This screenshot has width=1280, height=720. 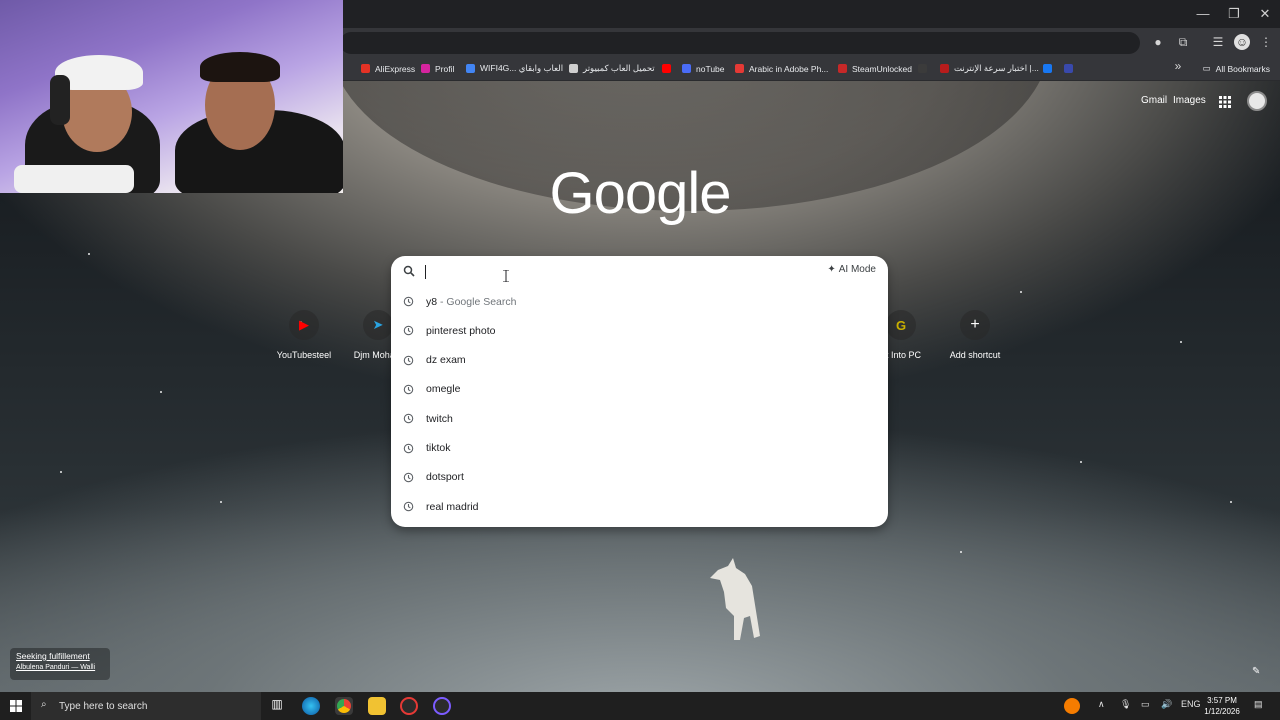 I want to click on all-bookmarks-button: ▭ All Bookmarks, so click(x=1236, y=68).